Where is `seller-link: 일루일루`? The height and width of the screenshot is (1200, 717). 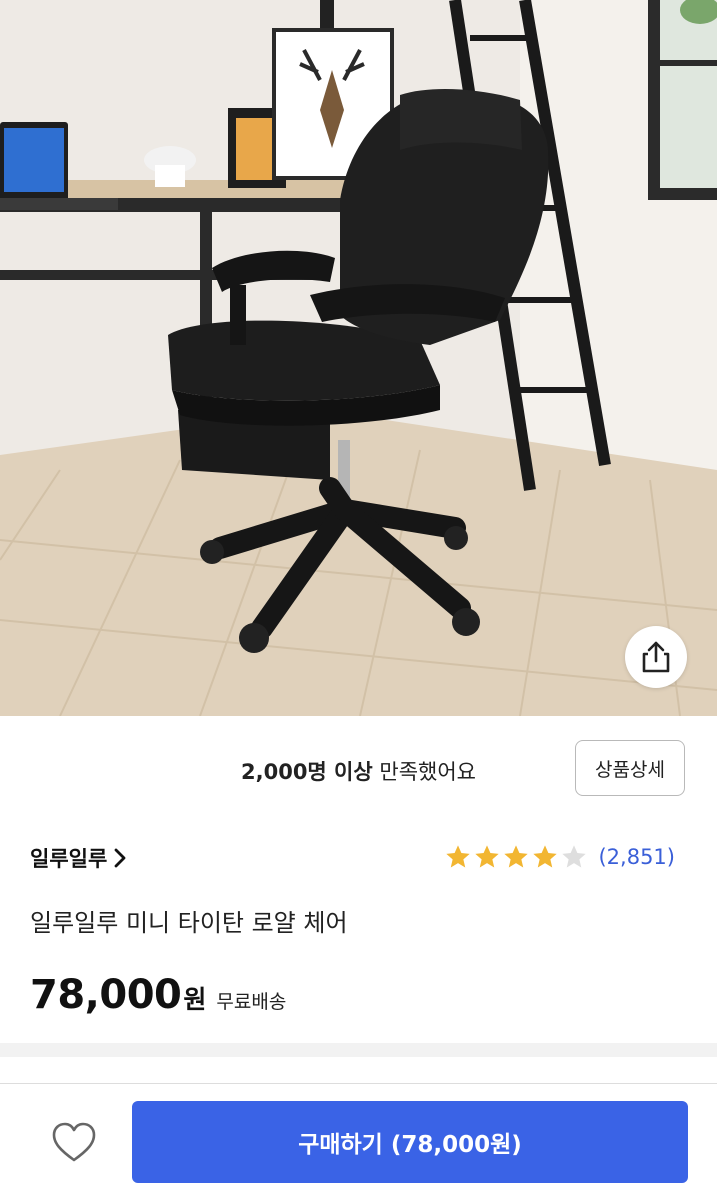
seller-link: 일루일루 is located at coordinates (78, 858).